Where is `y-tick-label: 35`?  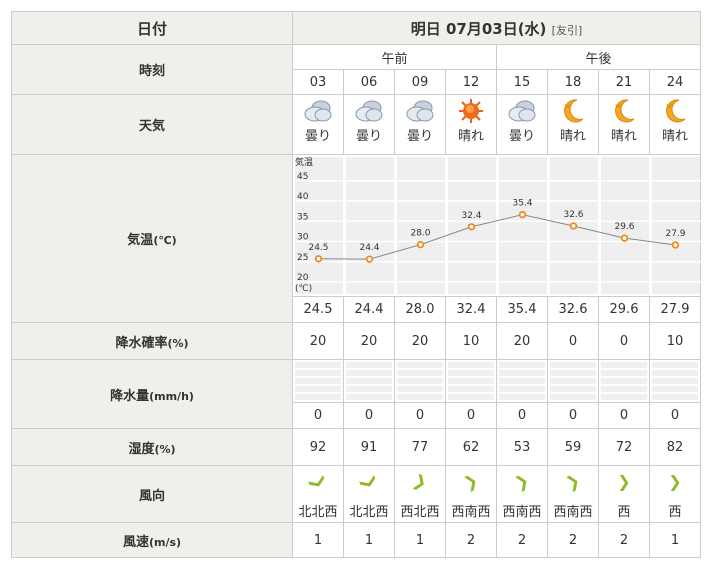
y-tick-label: 35 is located at coordinates (302, 217).